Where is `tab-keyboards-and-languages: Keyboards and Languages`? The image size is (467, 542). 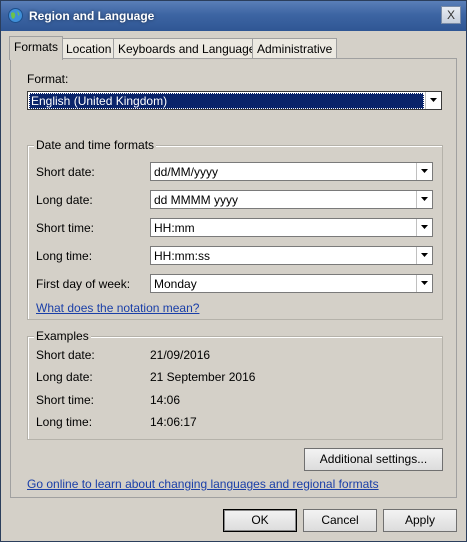
tab-keyboards-and-languages: Keyboards and Languages is located at coordinates (190, 48).